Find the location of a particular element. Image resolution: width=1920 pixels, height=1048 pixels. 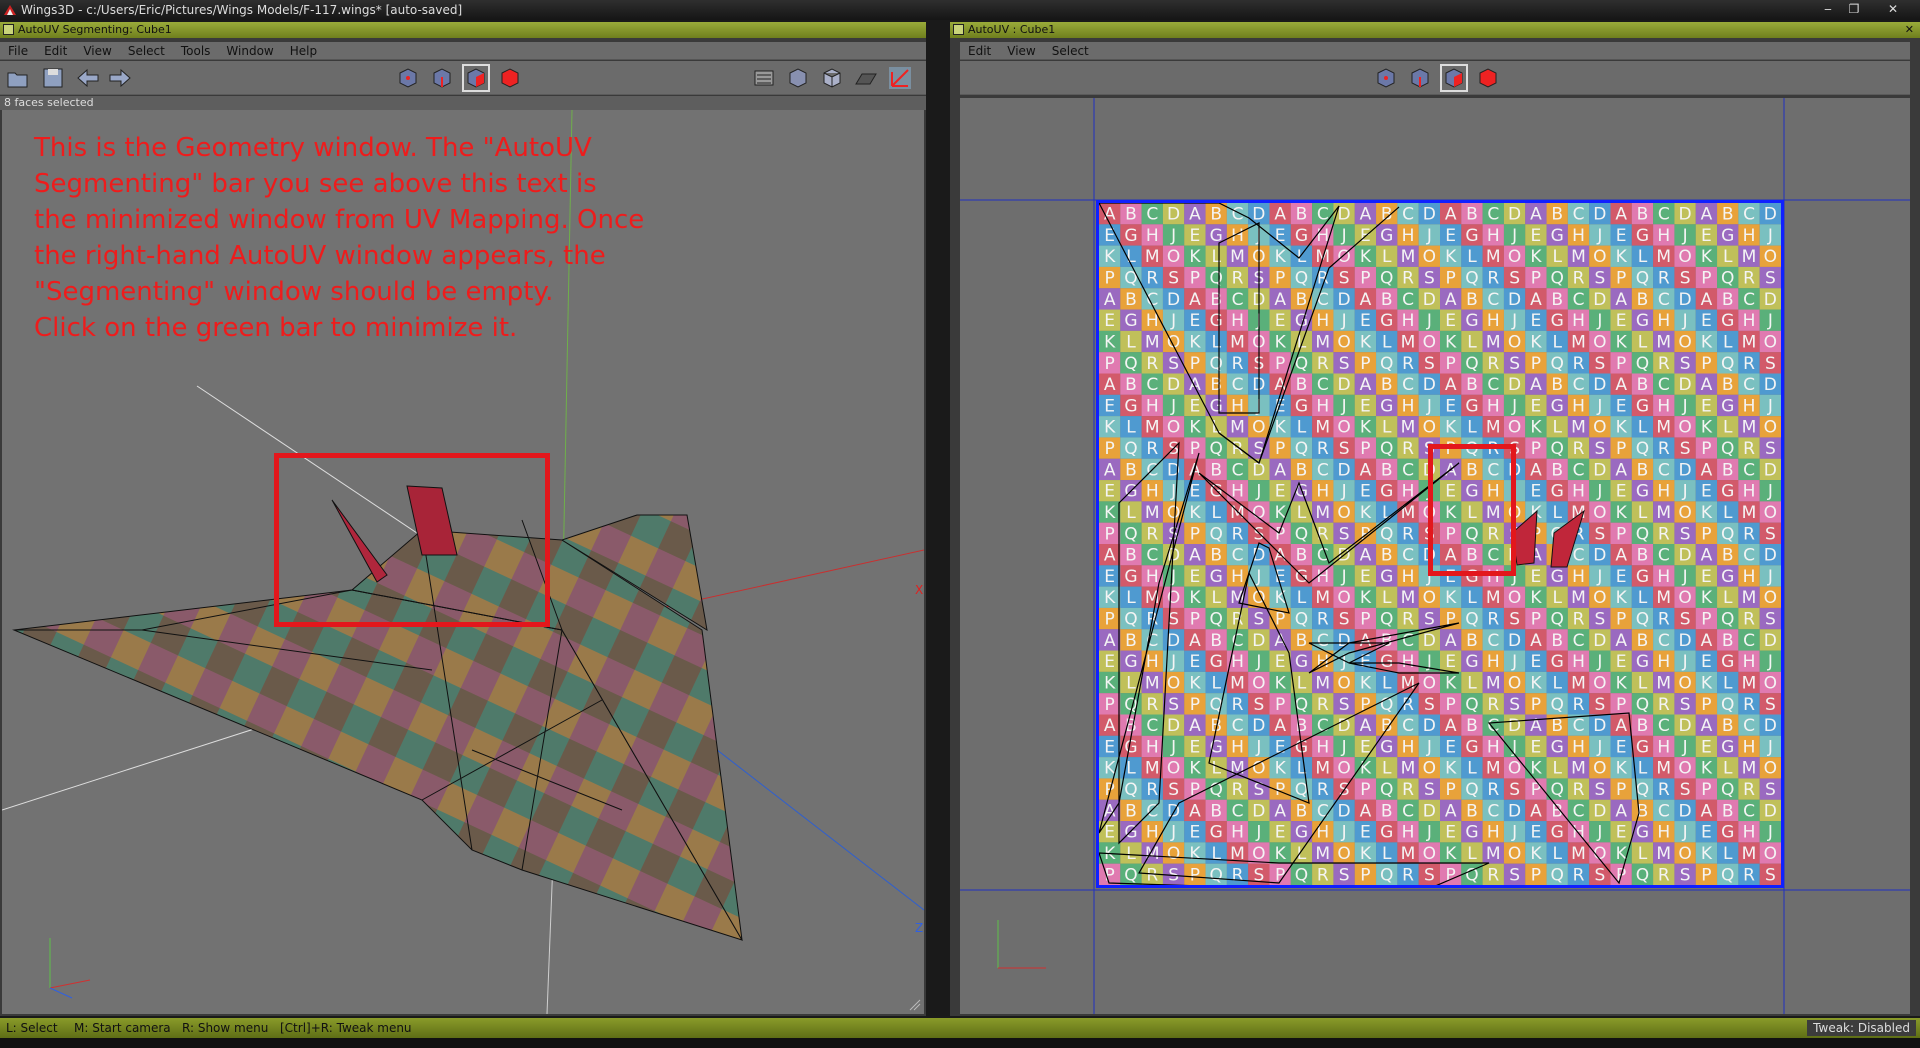

menu-tools: Tools is located at coordinates (196, 51).